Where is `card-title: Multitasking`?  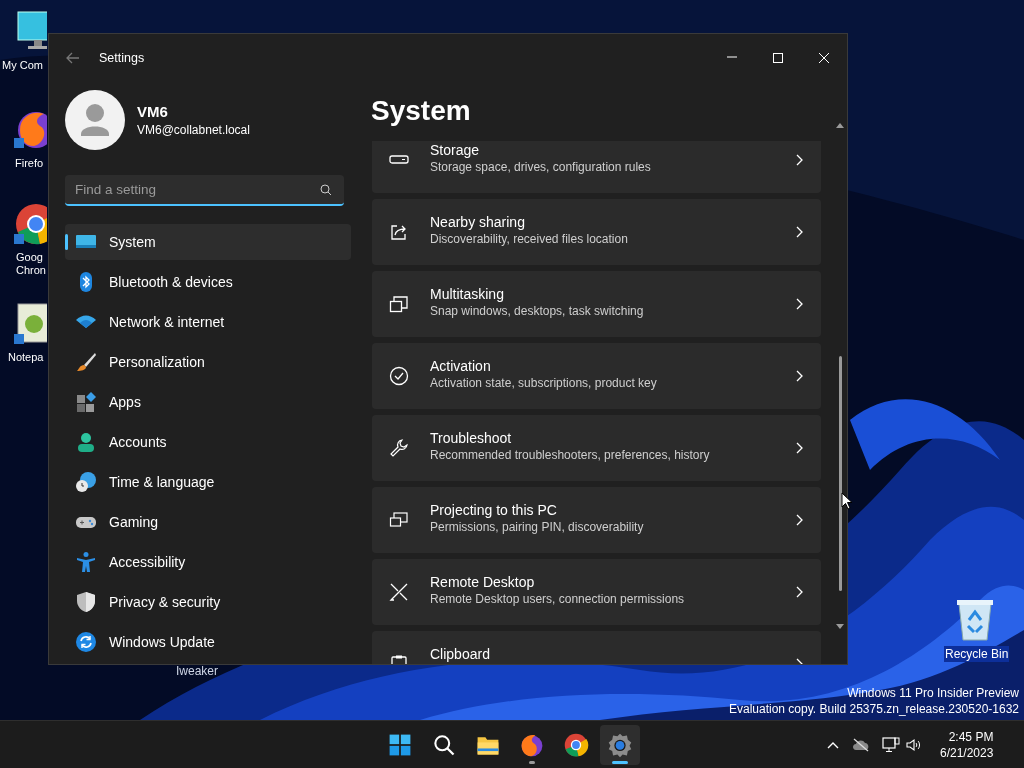
card-title: Multitasking is located at coordinates (467, 294).